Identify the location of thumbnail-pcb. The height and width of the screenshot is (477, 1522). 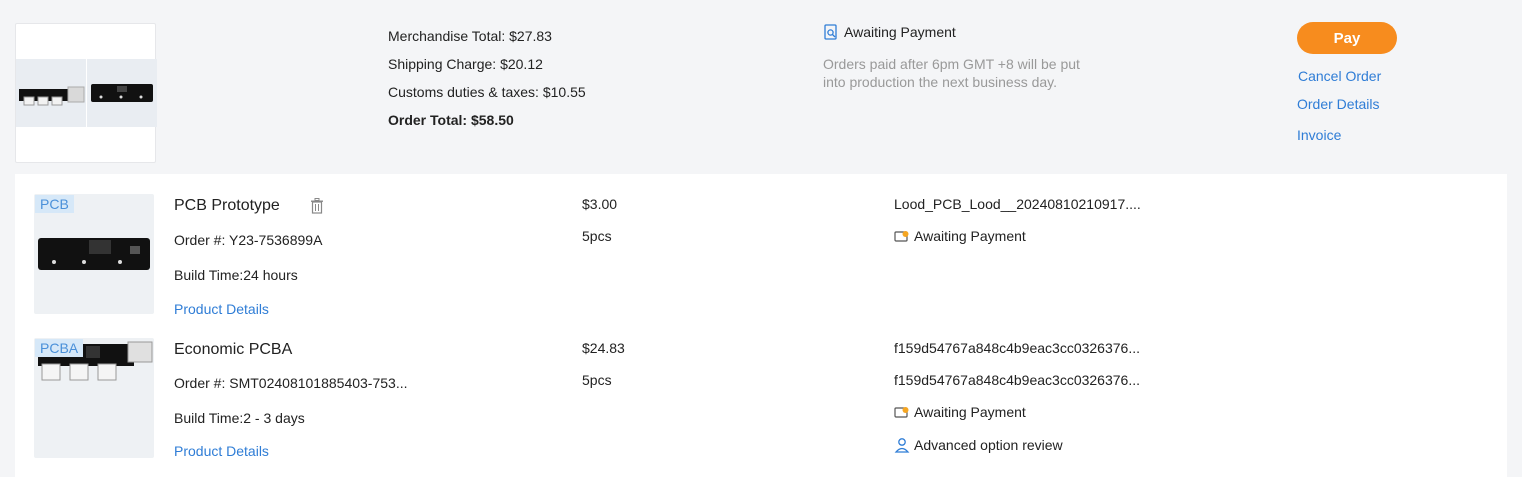
(122, 93).